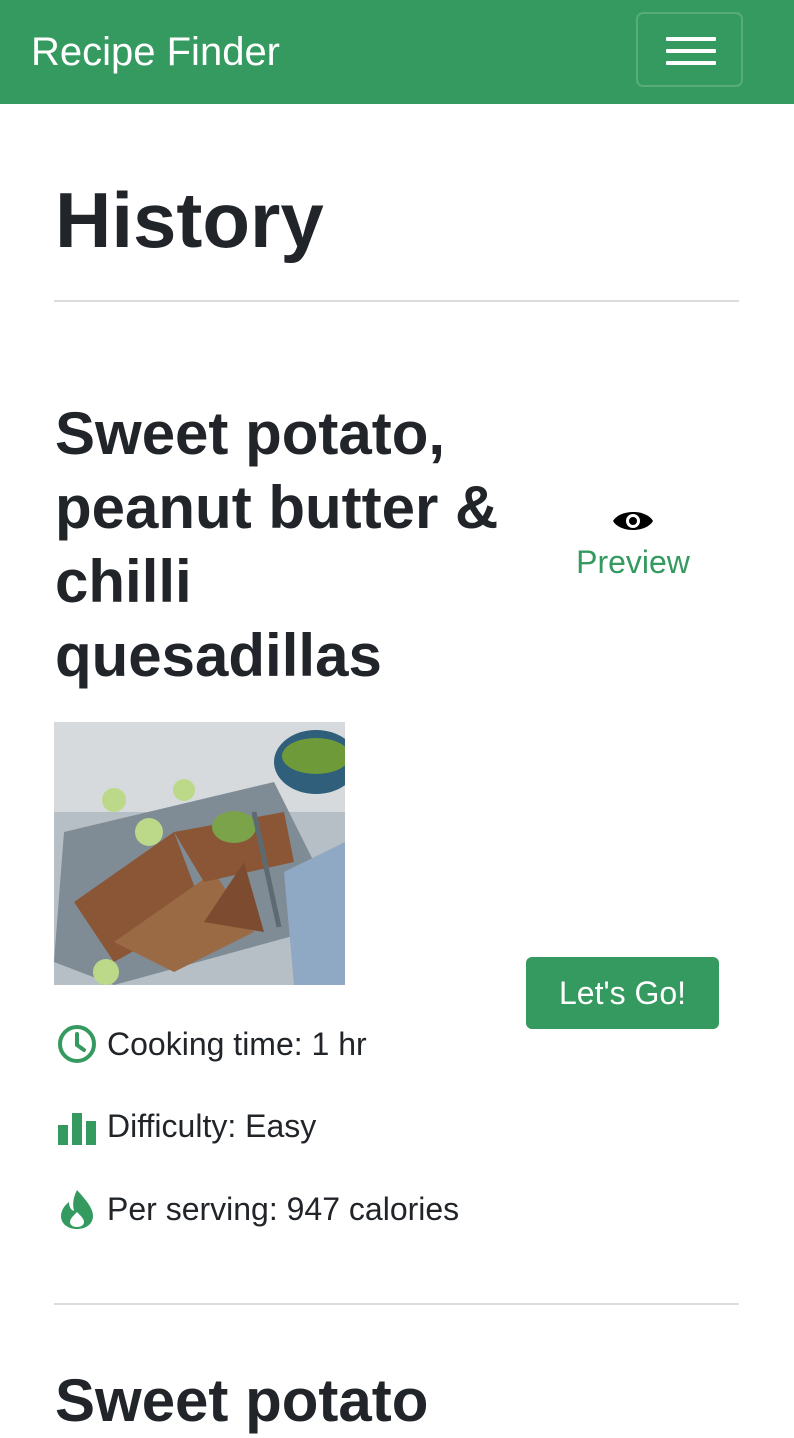  What do you see at coordinates (199, 853) in the screenshot?
I see `recipe-image` at bounding box center [199, 853].